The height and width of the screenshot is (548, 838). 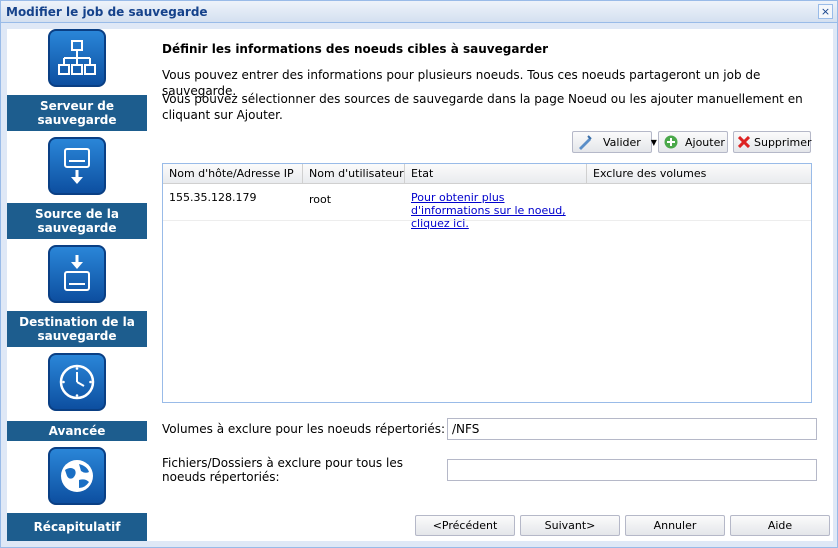 I want to click on network-nodes-icon, so click(x=77, y=58).